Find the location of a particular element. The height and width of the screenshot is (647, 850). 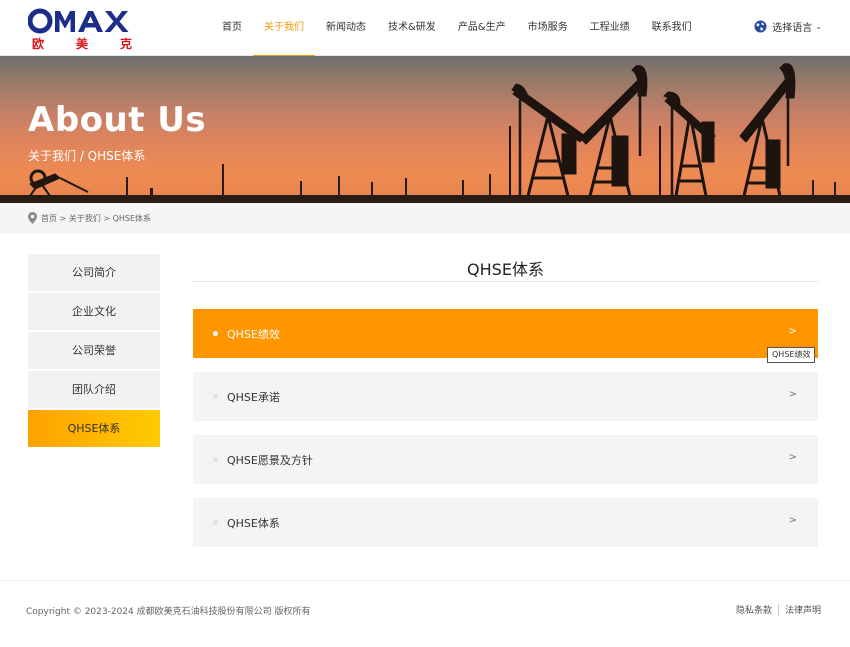

list-item-qhse-vision: QHSE愿景及方针 > is located at coordinates (505, 459).